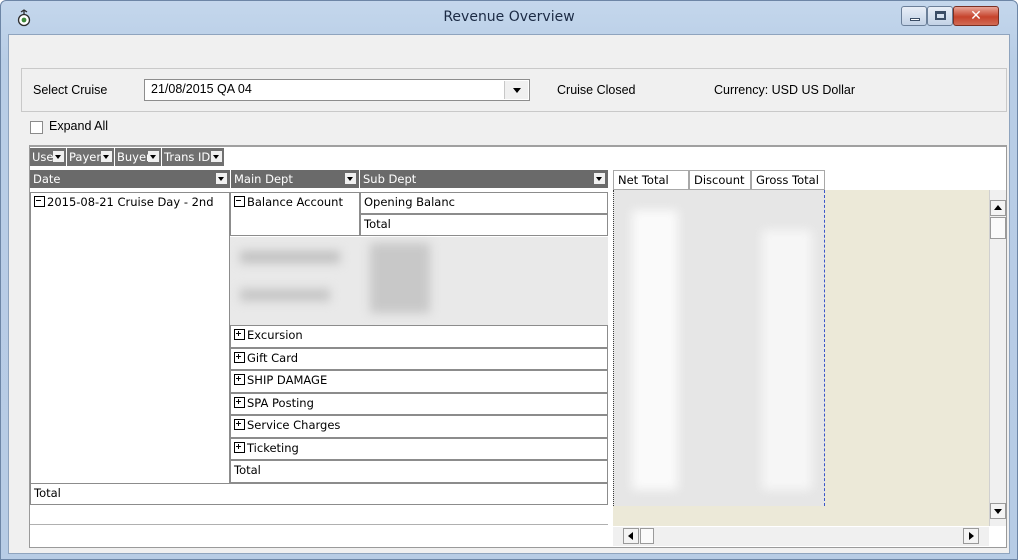 Image resolution: width=1018 pixels, height=560 pixels. Describe the element at coordinates (719, 348) in the screenshot. I see `value-cells-redacted` at that location.